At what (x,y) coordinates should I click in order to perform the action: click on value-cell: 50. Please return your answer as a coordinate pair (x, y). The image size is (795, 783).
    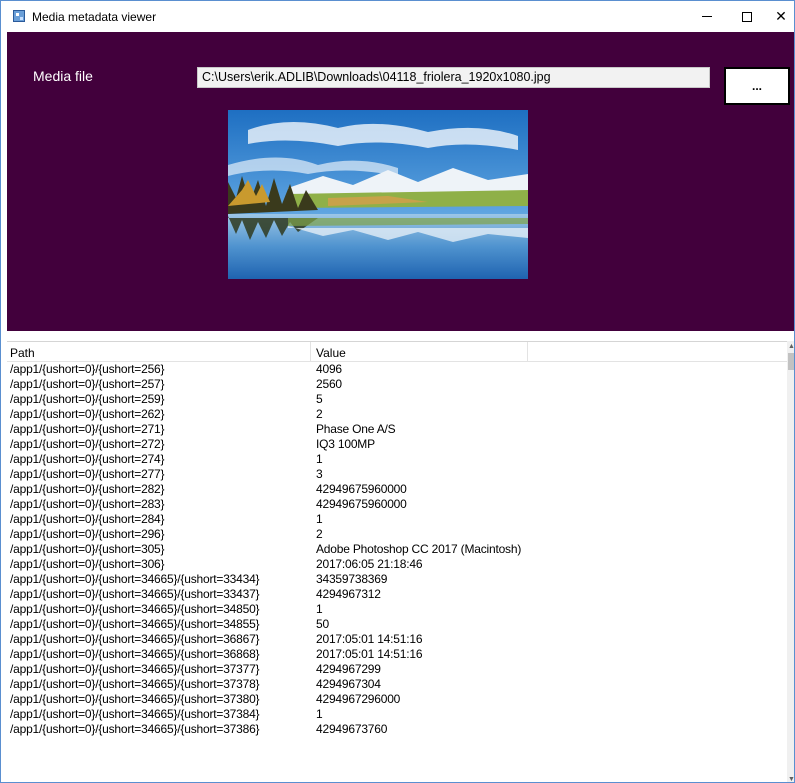
    Looking at the image, I should click on (322, 624).